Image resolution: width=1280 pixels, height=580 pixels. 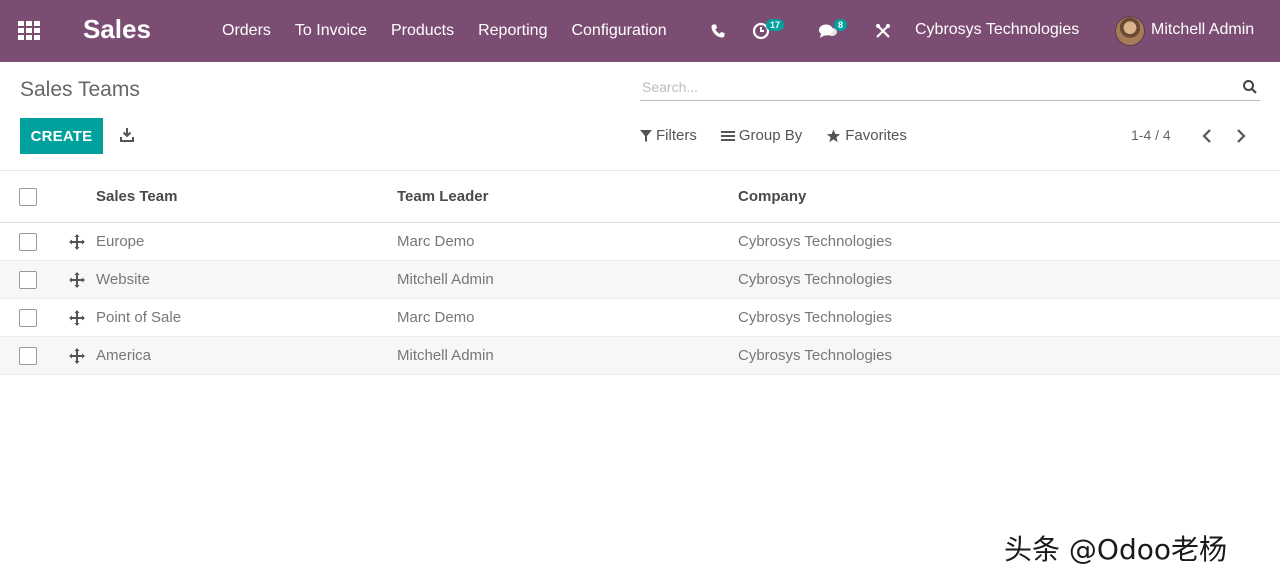 I want to click on star-icon, so click(x=834, y=135).